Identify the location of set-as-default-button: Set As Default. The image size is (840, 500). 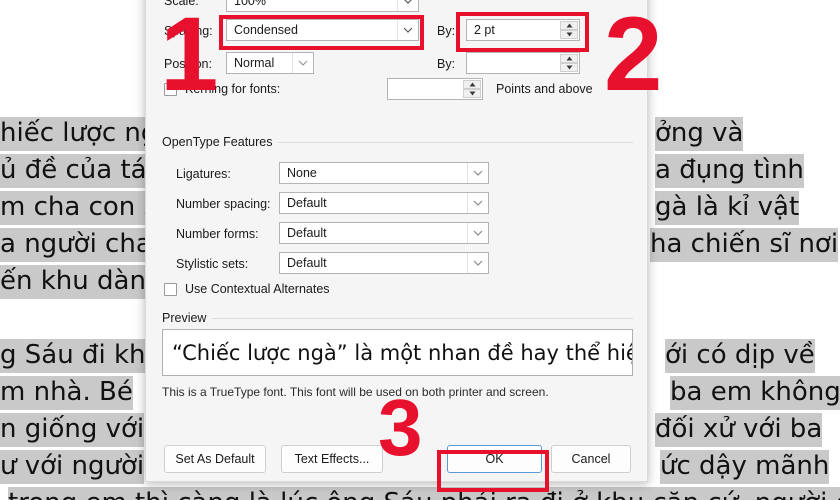
(215, 459).